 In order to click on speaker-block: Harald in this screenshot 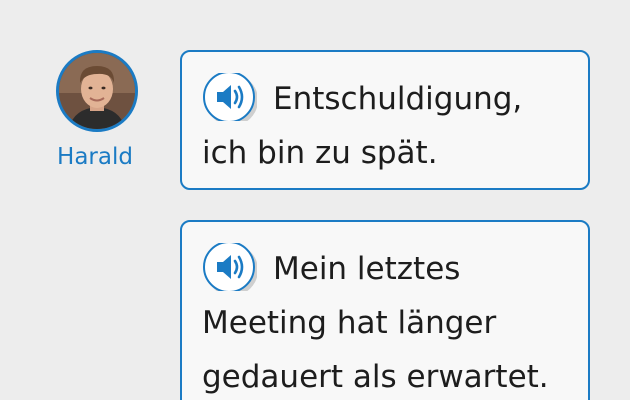, I will do `click(101, 110)`.